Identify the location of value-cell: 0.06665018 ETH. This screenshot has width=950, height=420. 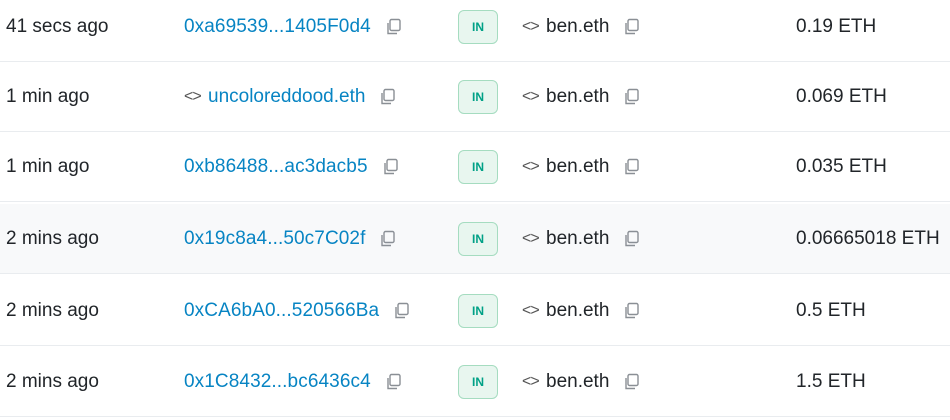
(868, 238).